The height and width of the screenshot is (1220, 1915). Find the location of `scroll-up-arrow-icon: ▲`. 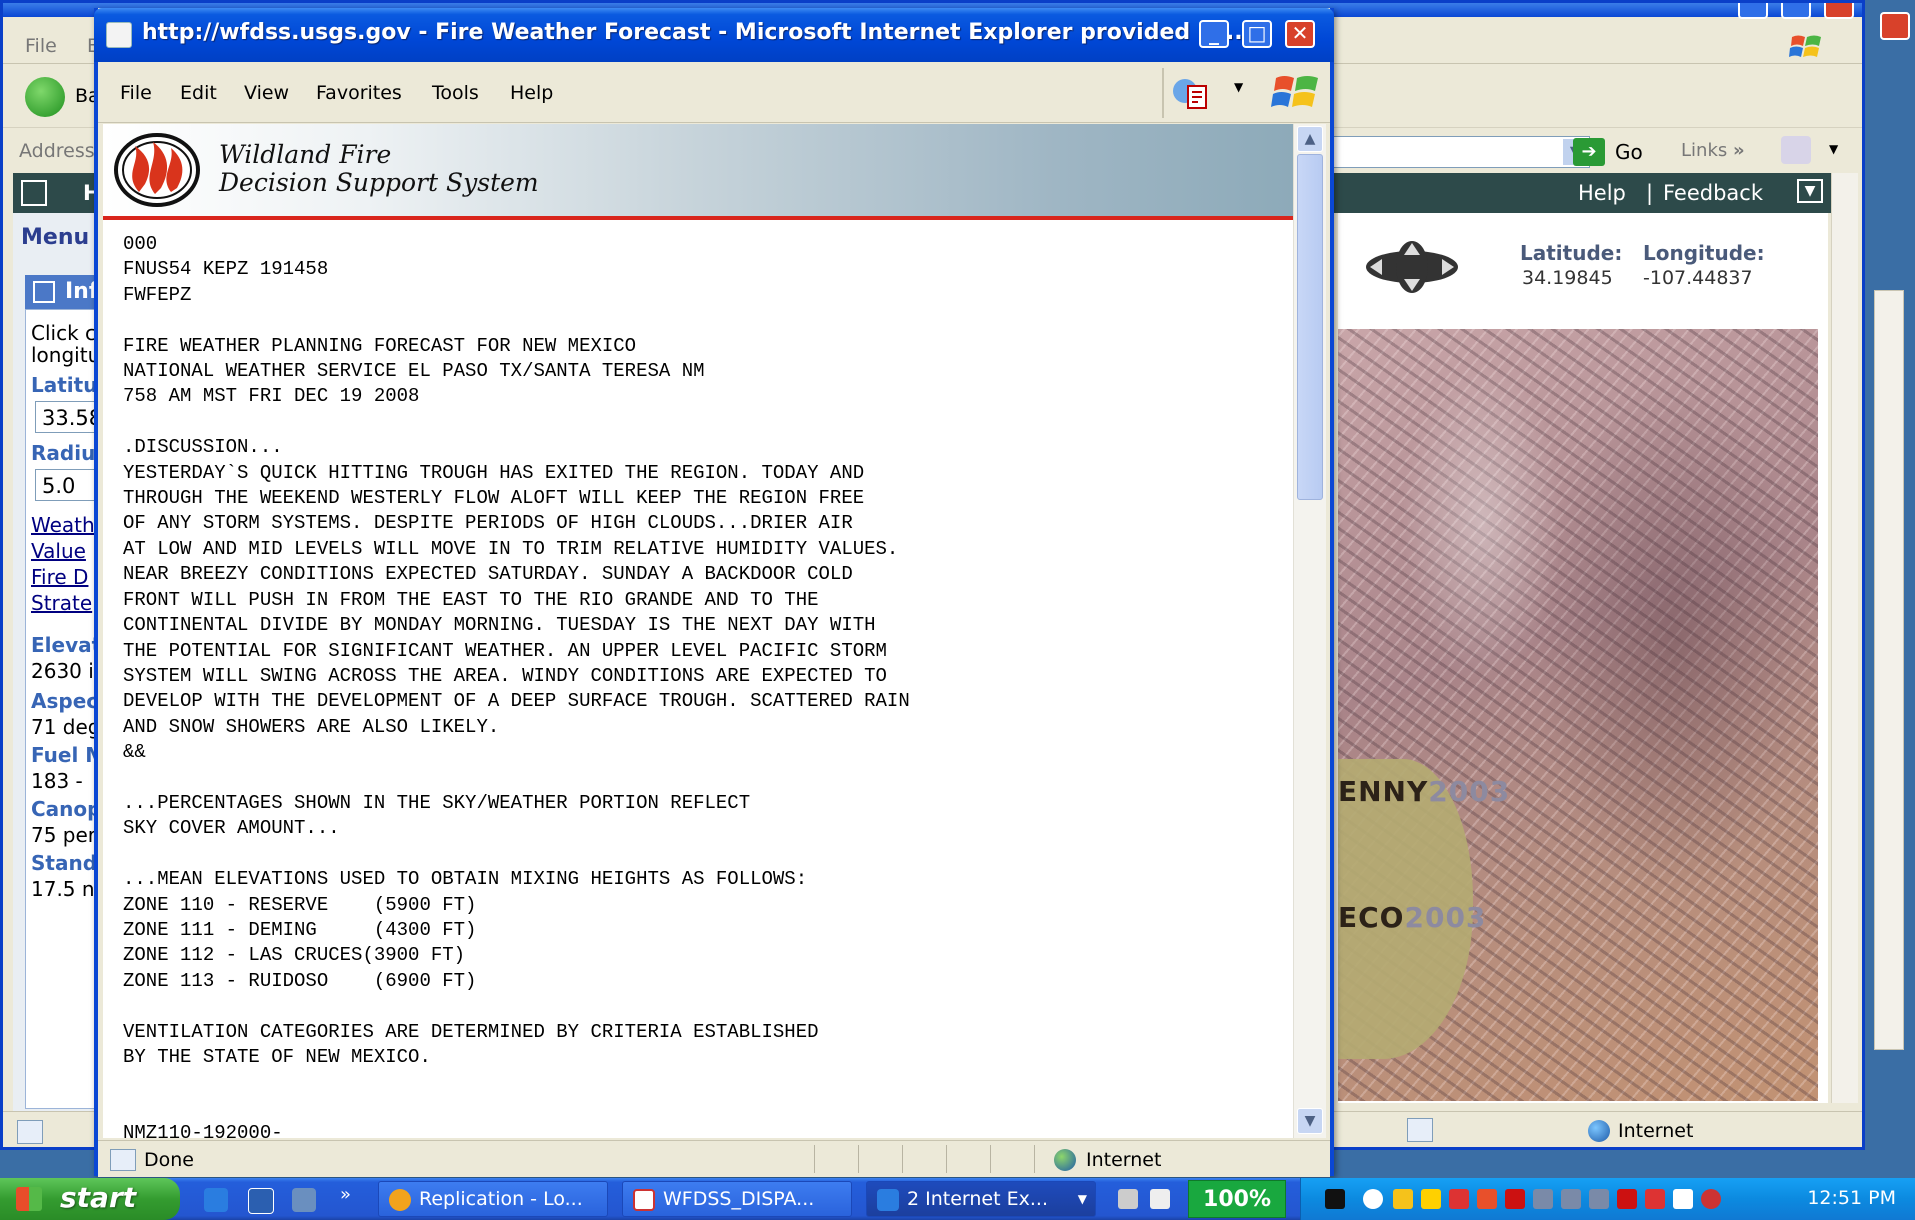

scroll-up-arrow-icon: ▲ is located at coordinates (1310, 139).